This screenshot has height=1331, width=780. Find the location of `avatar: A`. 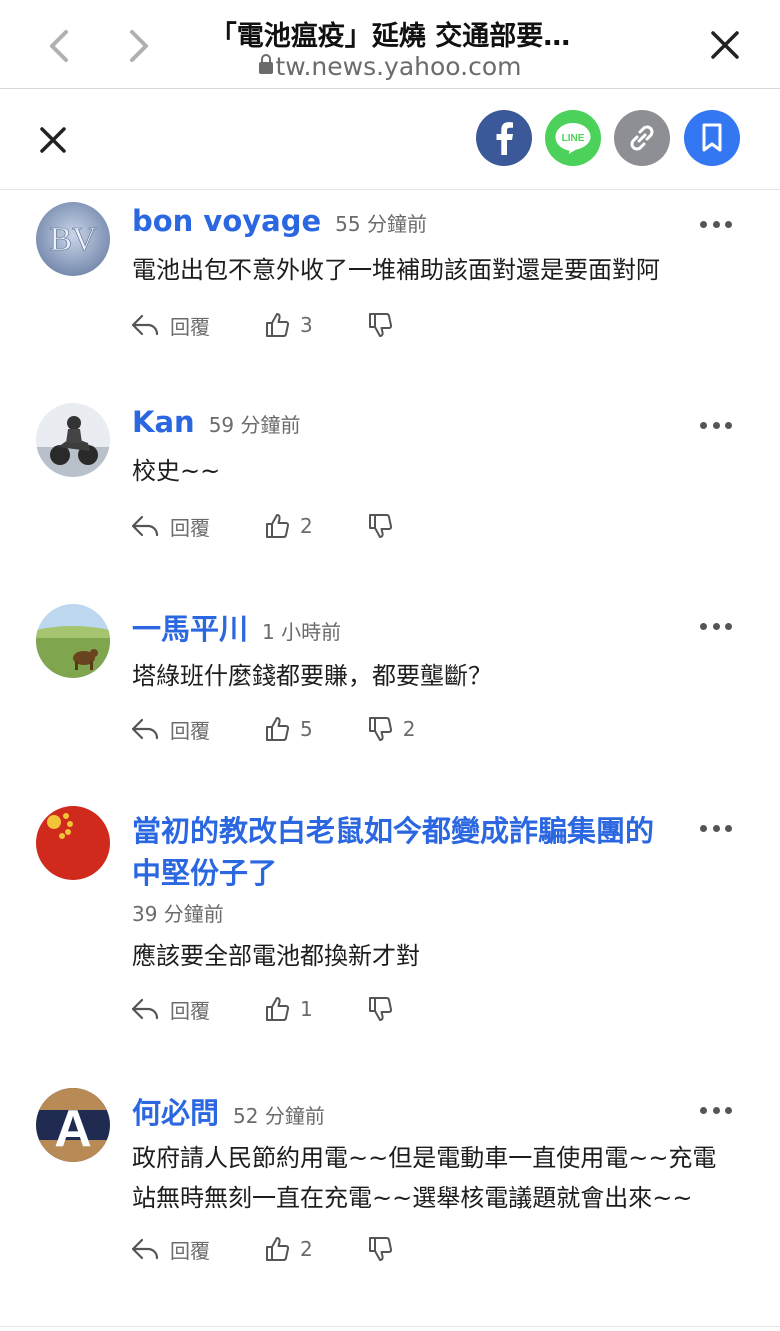

avatar: A is located at coordinates (73, 1125).